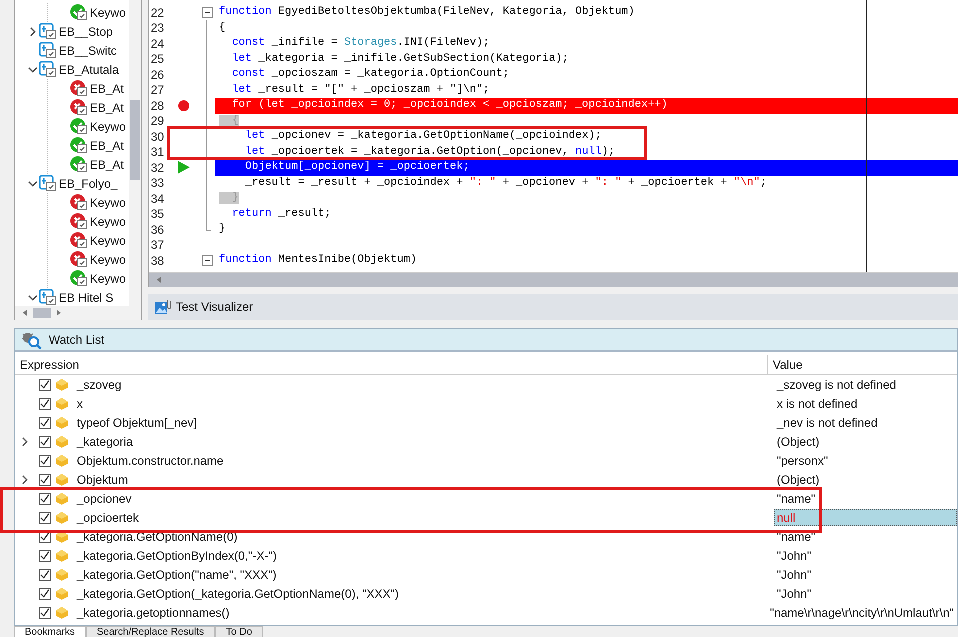 The height and width of the screenshot is (637, 958). What do you see at coordinates (177, 555) in the screenshot?
I see `expression-cell: _kategoria.GetOptionByIndex(0,"-X-")` at bounding box center [177, 555].